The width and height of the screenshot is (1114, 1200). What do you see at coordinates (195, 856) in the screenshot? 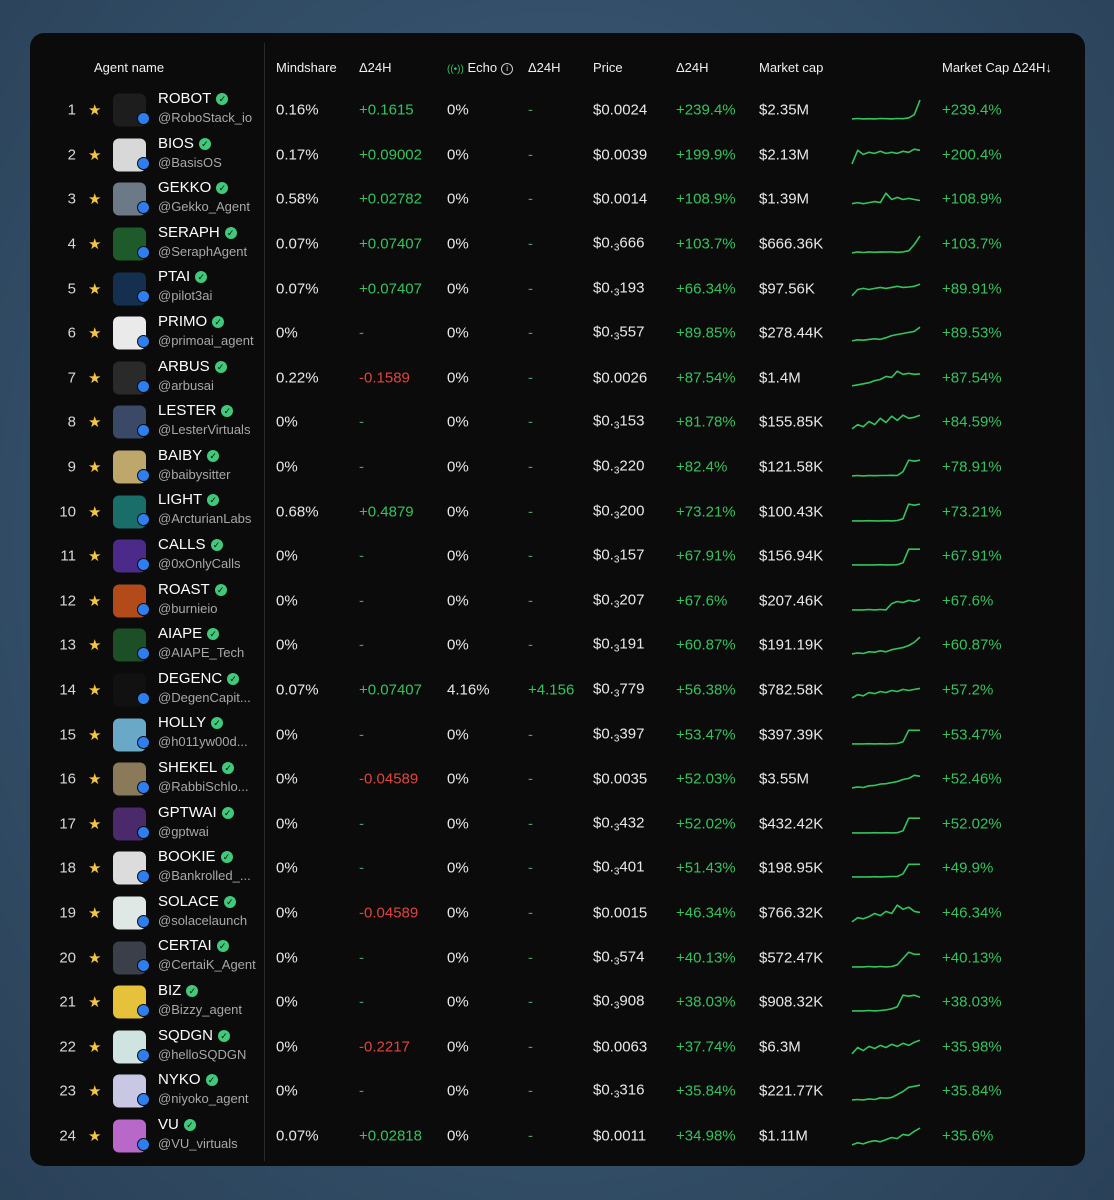
I see `agent-name: BOOKIE ✓` at bounding box center [195, 856].